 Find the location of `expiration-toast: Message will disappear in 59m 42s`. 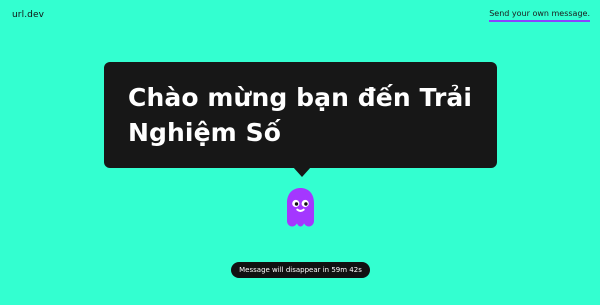

expiration-toast: Message will disappear in 59m 42s is located at coordinates (300, 270).